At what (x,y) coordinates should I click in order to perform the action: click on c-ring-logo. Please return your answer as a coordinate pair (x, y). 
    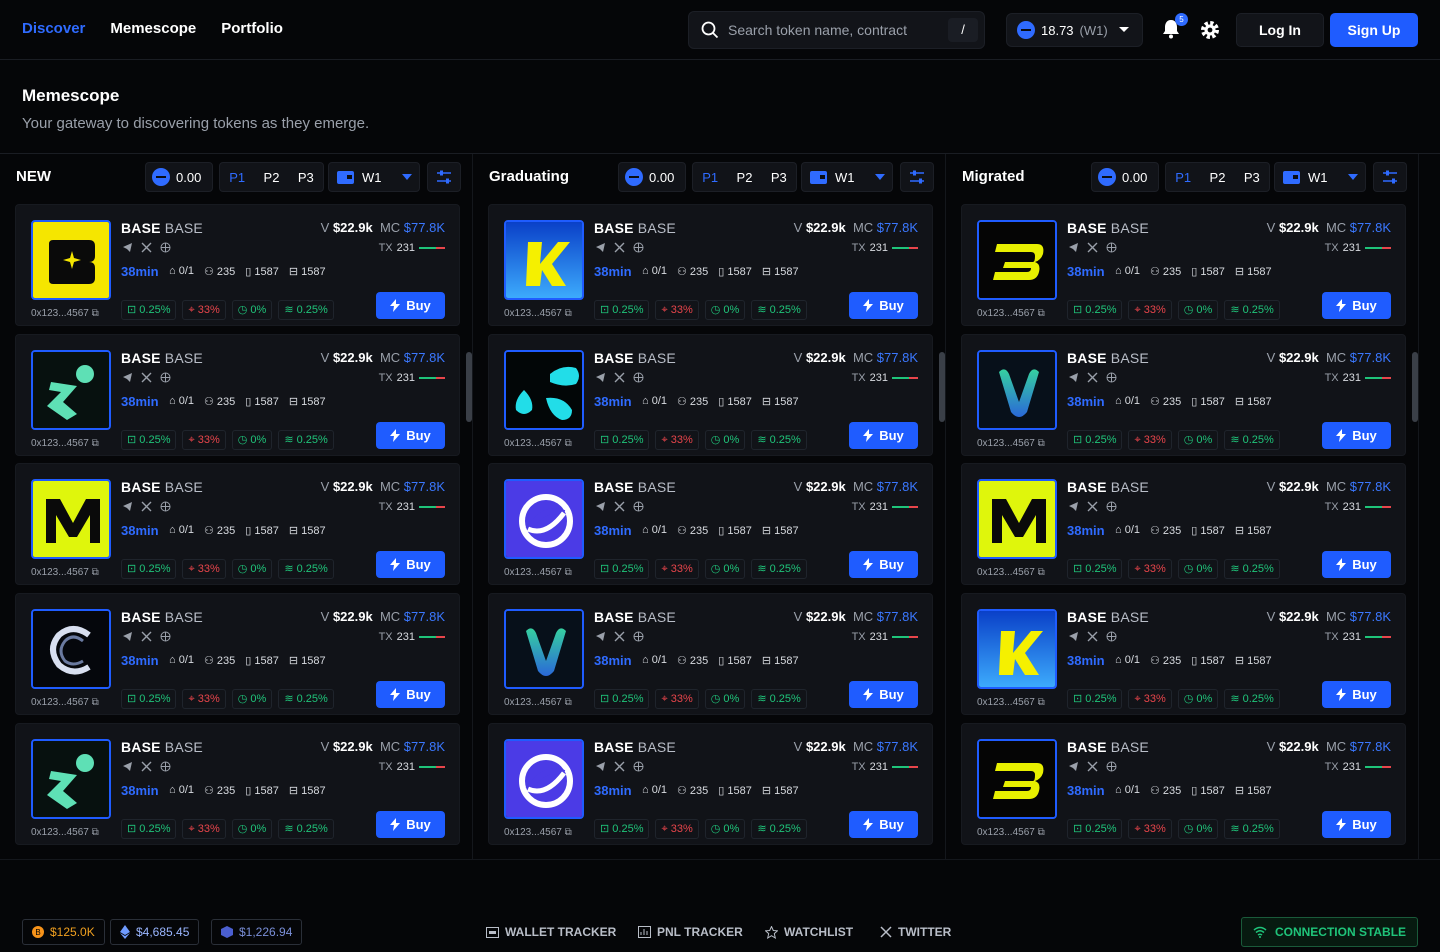
    Looking at the image, I should click on (71, 649).